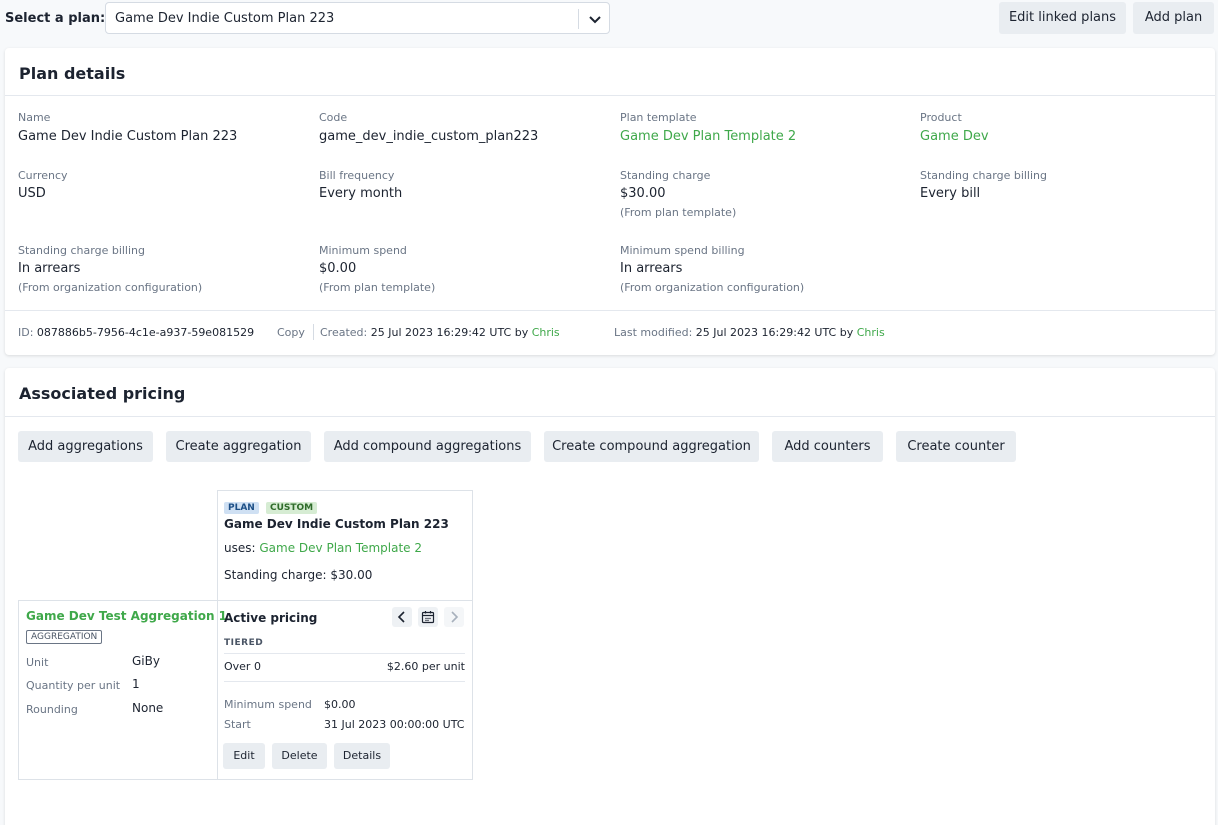 This screenshot has height=825, width=1218. Describe the element at coordinates (595, 19) in the screenshot. I see `chevron-down-icon` at that location.